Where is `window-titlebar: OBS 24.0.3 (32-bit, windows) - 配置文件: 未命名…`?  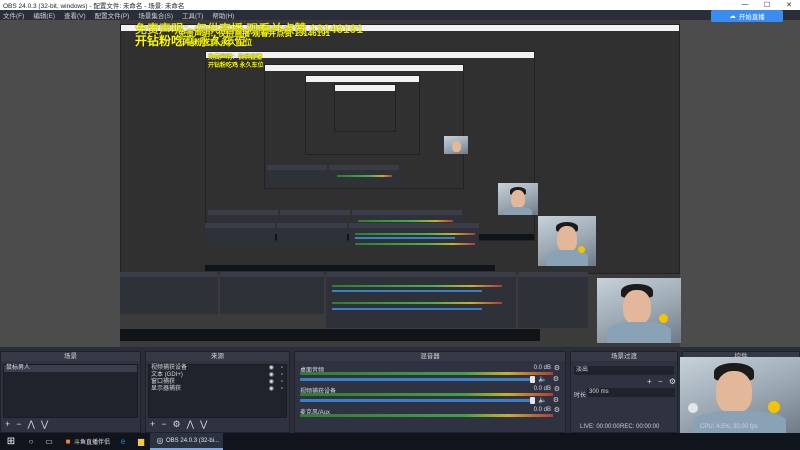
window-titlebar: OBS 24.0.3 (32-bit, windows) - 配置文件: 未命名… is located at coordinates (400, 5).